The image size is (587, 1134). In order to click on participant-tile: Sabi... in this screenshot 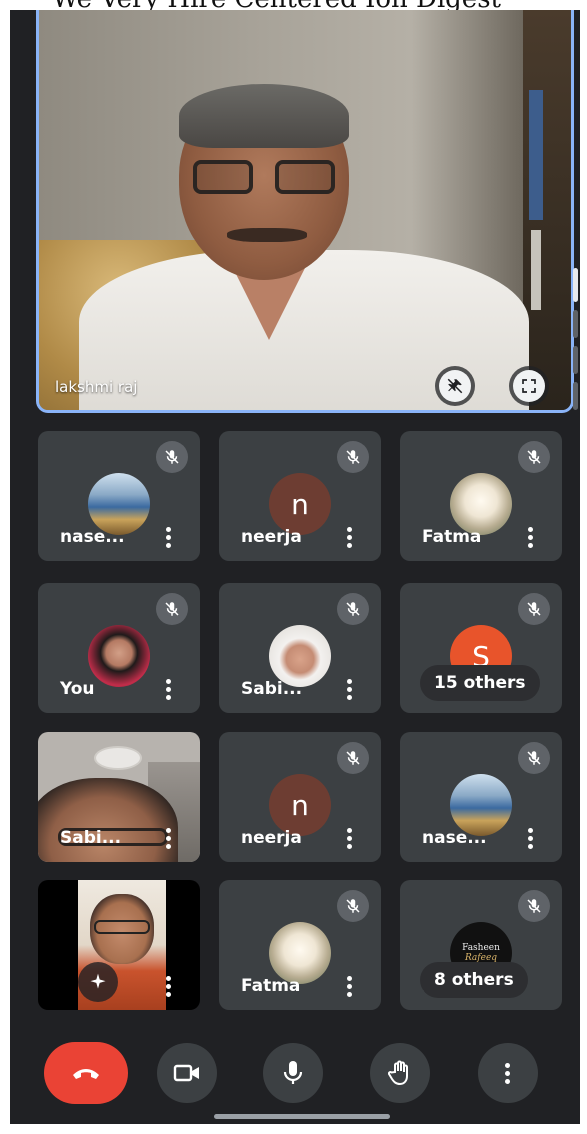, I will do `click(300, 648)`.